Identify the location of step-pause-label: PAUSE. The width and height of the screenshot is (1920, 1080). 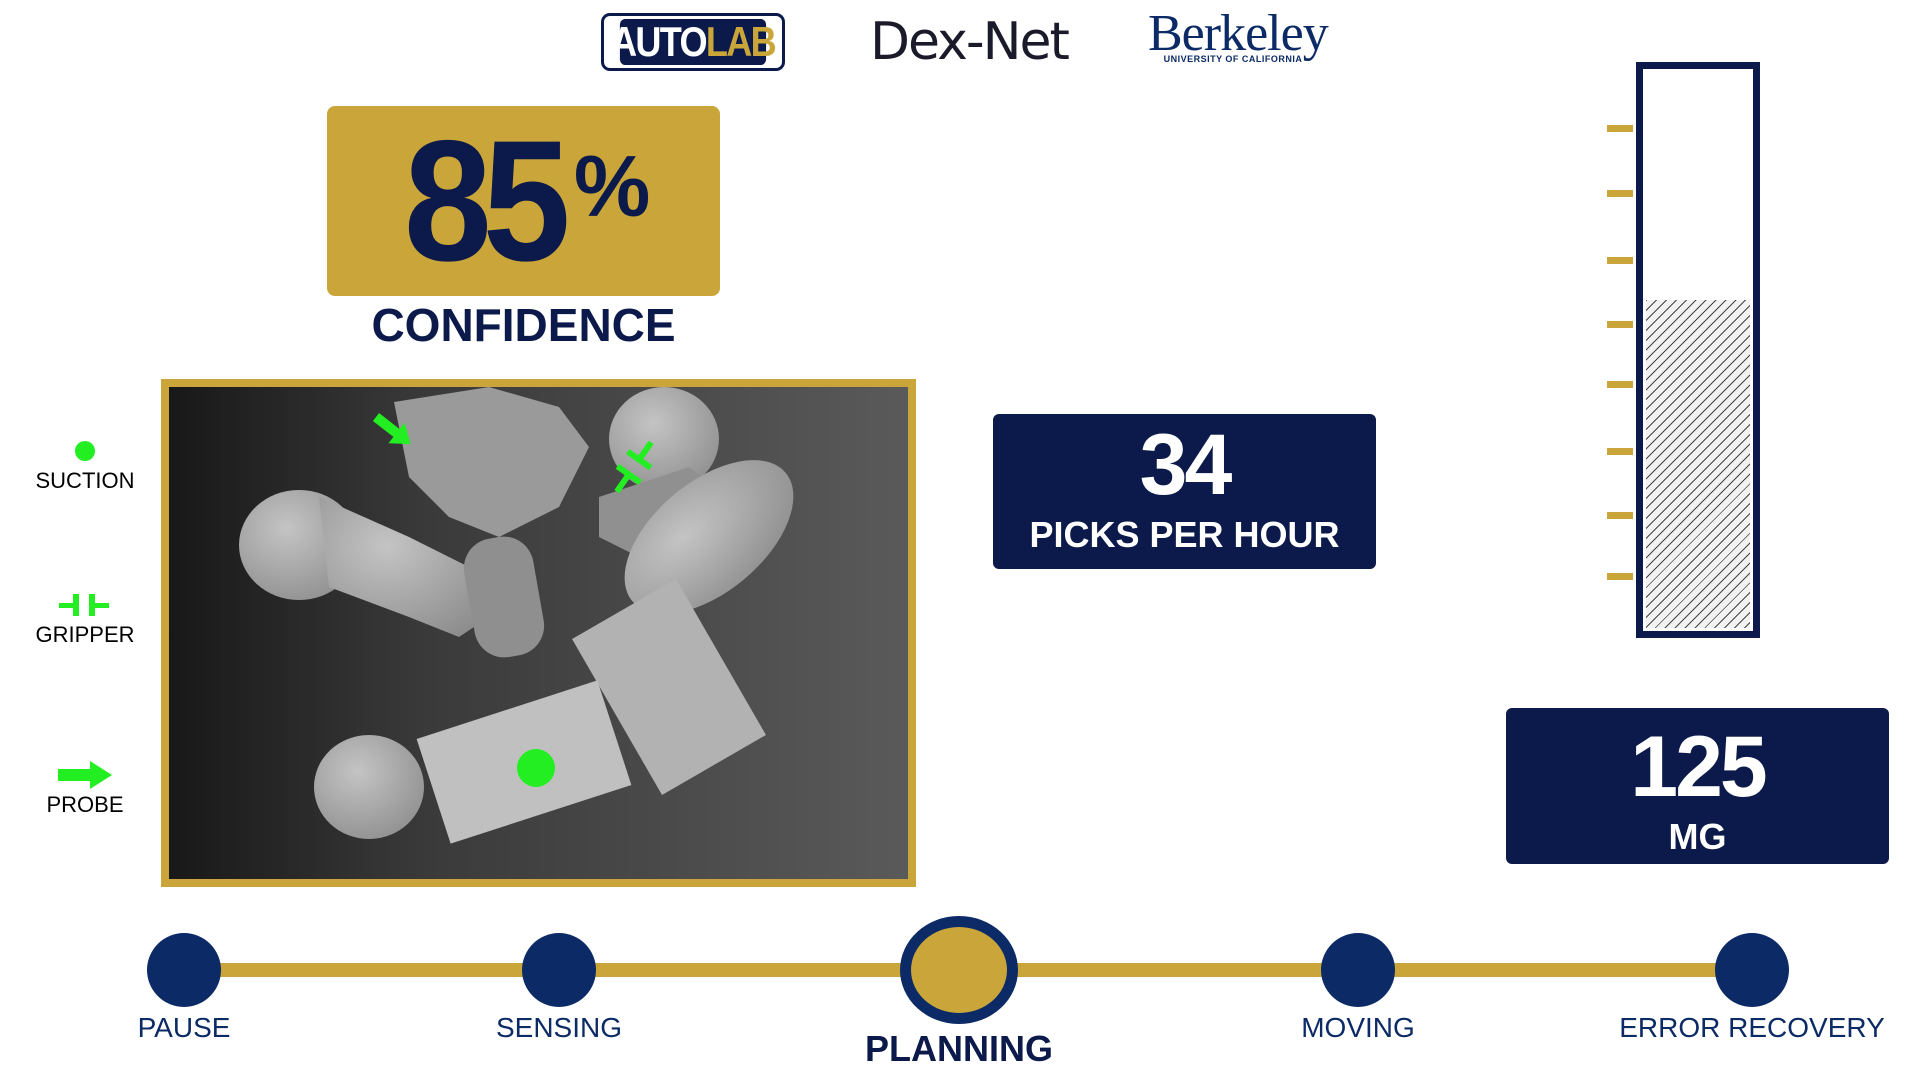
(184, 1027).